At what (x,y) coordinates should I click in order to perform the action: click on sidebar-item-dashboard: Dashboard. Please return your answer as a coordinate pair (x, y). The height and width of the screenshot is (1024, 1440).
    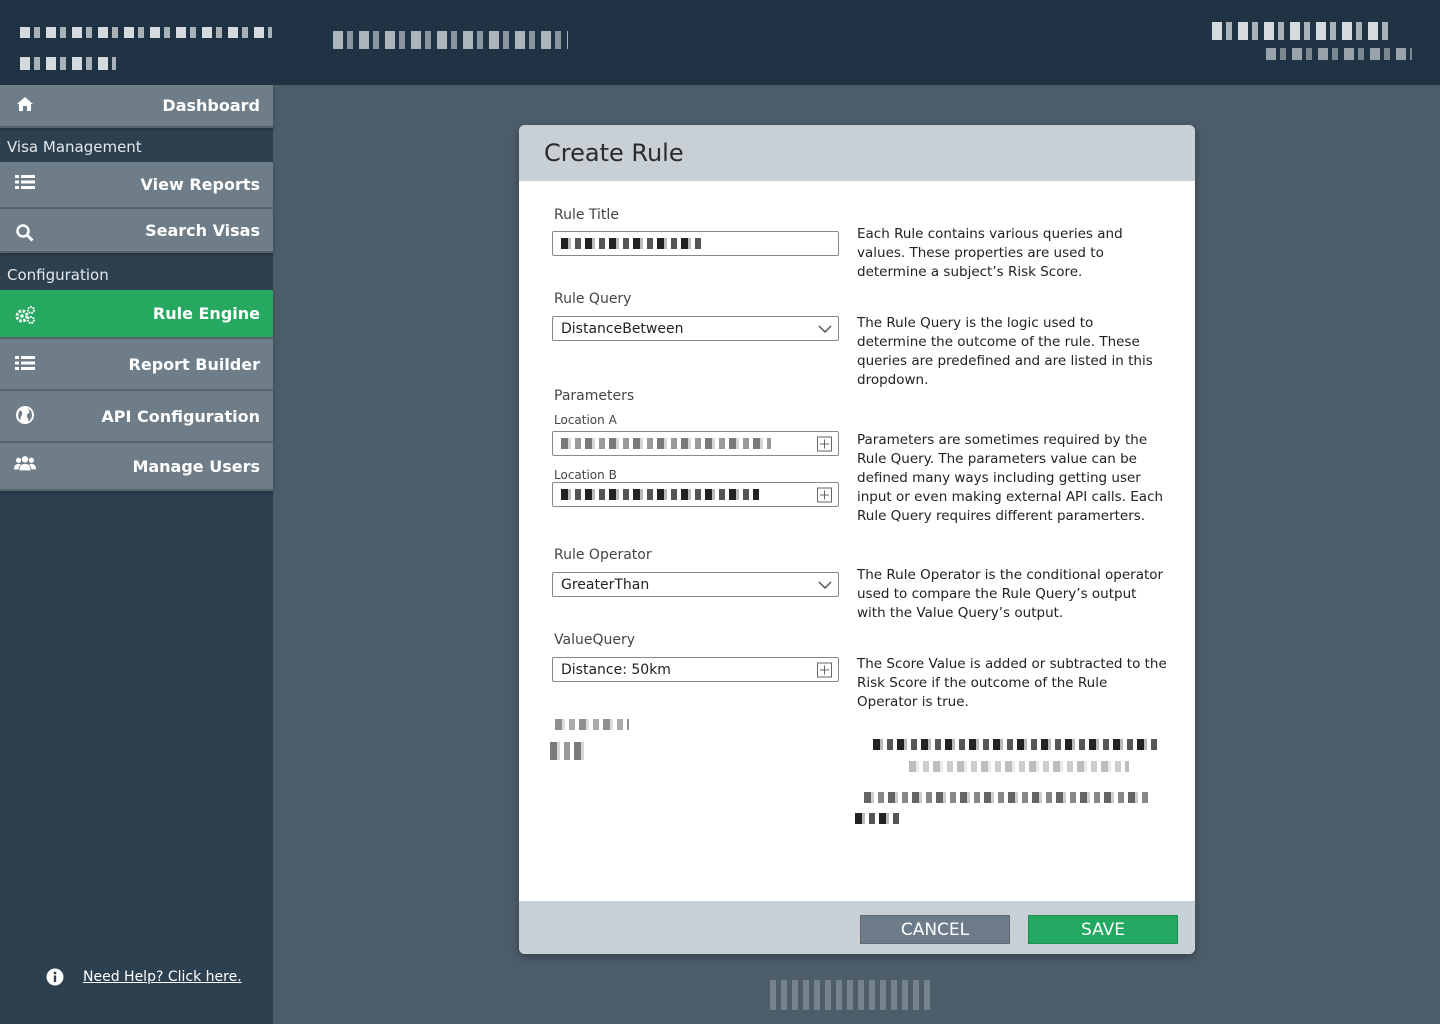
    Looking at the image, I should click on (136, 106).